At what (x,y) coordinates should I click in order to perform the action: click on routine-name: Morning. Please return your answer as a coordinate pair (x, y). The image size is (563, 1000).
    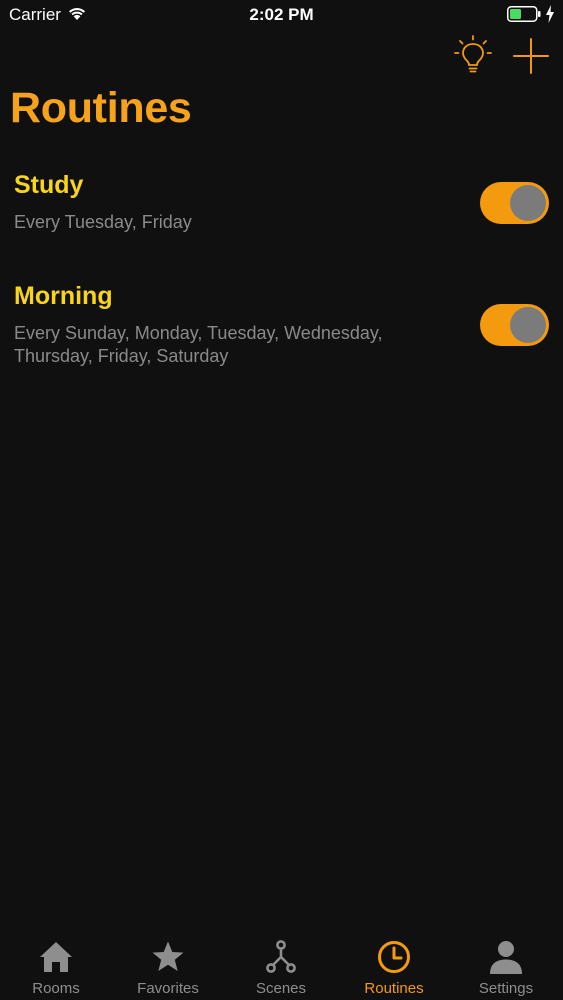
    Looking at the image, I should click on (63, 296).